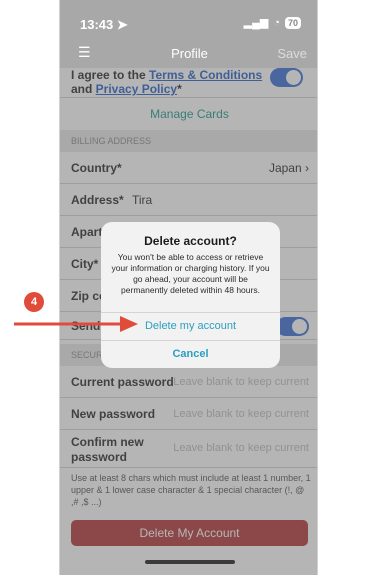 Image resolution: width=377 pixels, height=585 pixels. Describe the element at coordinates (188, 19) in the screenshot. I see `status-bar: 13:43 ➤ ▂▄▆ ◔ 70` at that location.